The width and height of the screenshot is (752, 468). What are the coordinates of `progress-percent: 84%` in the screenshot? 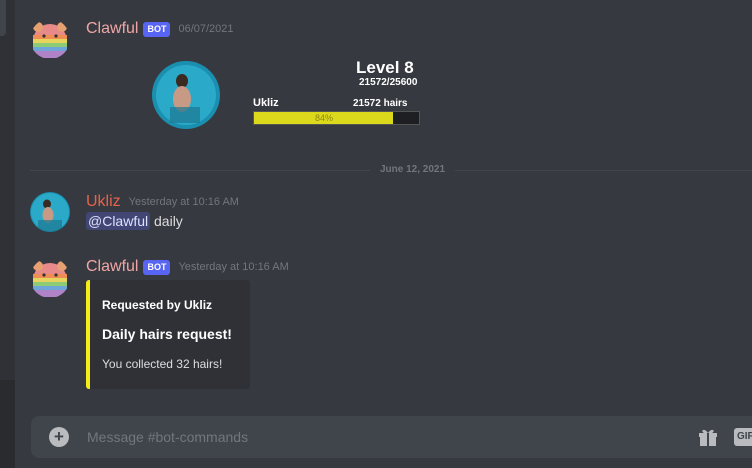 It's located at (323, 118).